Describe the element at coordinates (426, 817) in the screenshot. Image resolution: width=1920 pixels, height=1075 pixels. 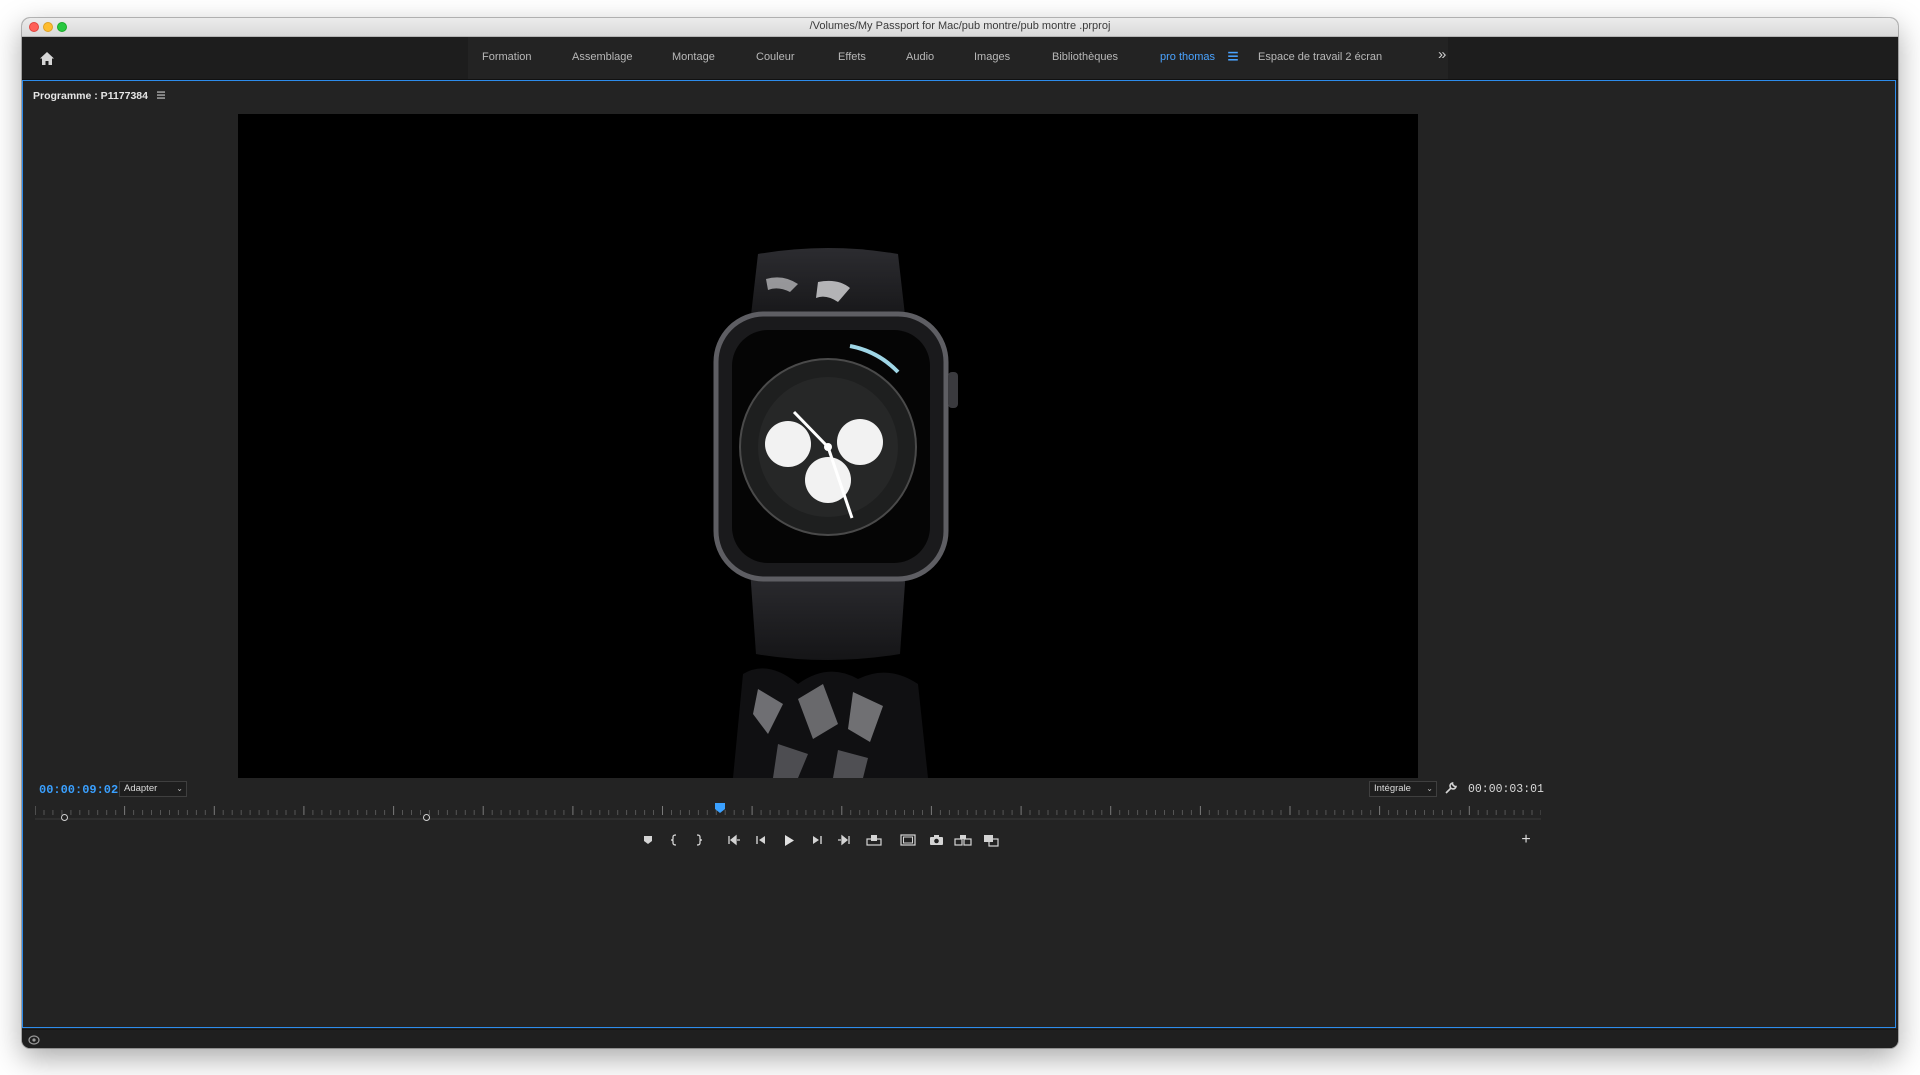
I see `zoom-handle-right` at that location.